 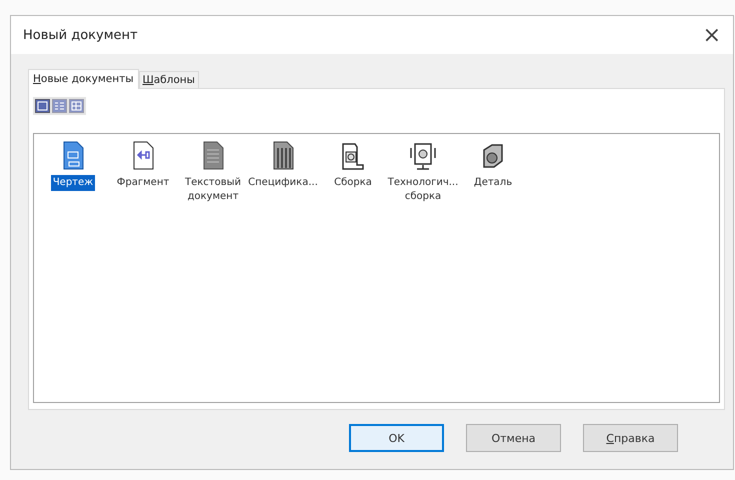 What do you see at coordinates (423, 190) in the screenshot?
I see `document-type-item: Технологич... сборка` at bounding box center [423, 190].